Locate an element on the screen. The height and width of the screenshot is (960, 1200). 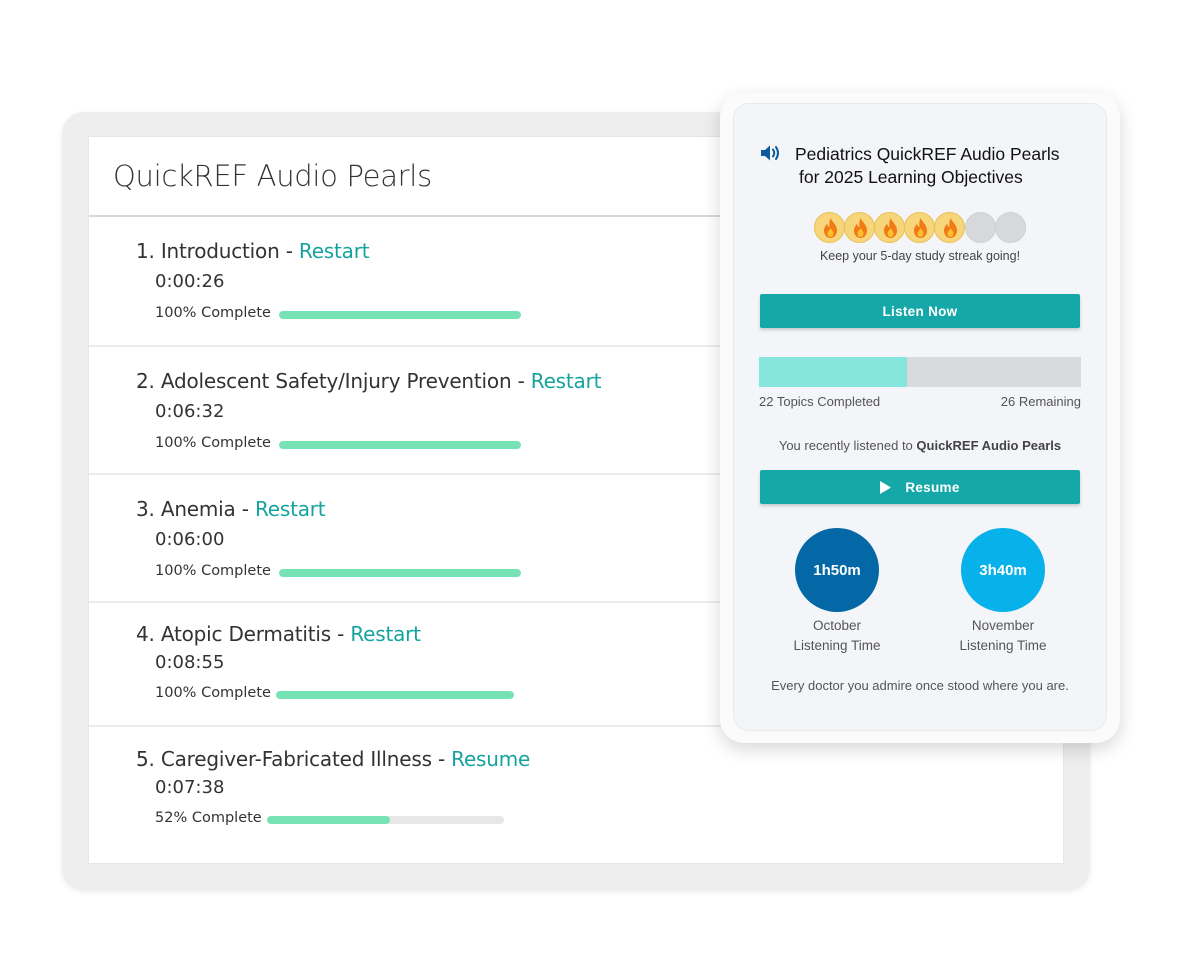
recent-prefix: You recently listened to is located at coordinates (847, 445).